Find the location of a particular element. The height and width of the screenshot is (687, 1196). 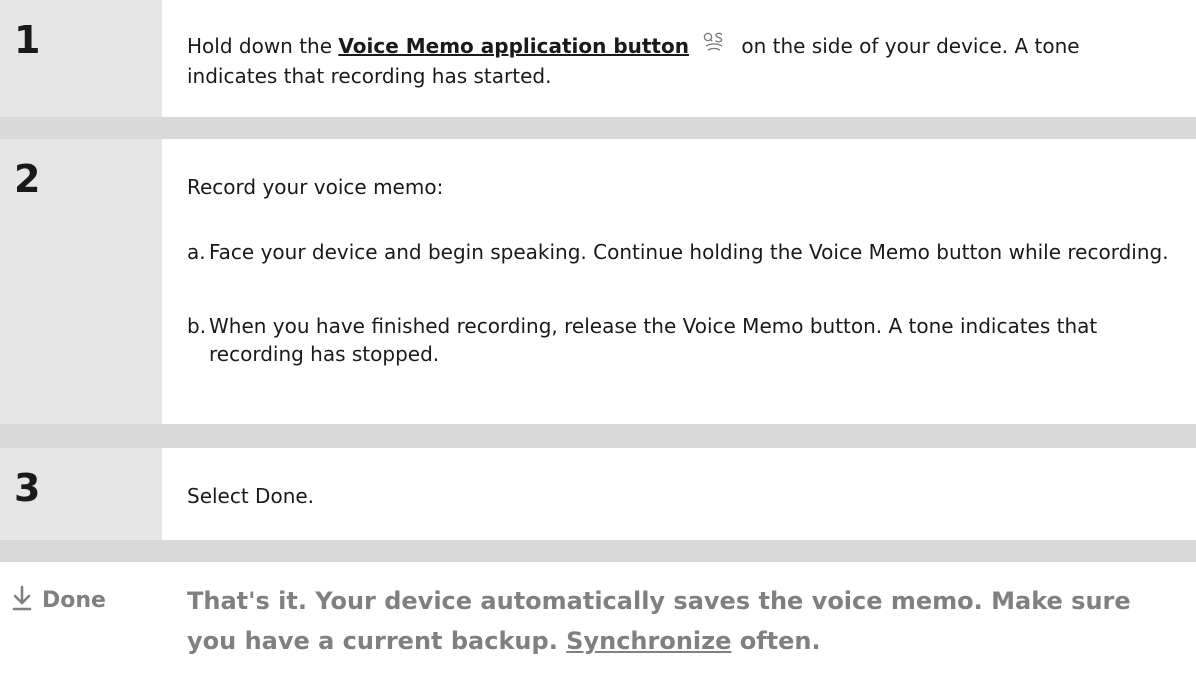

step-2-intro: Record your voice memo: is located at coordinates (315, 187).